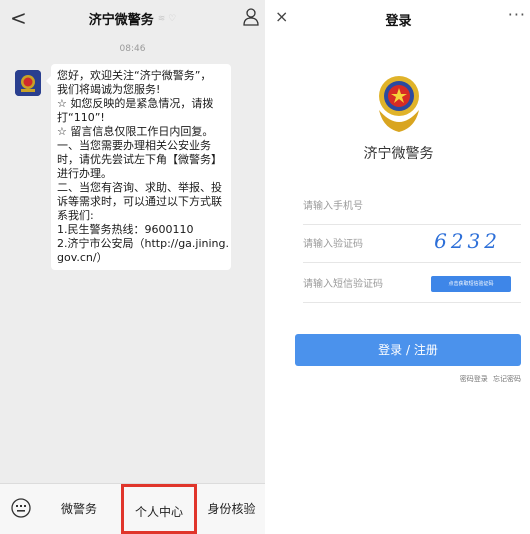  I want to click on message-line: 诉等需求时，可以通过以下方式联, so click(139, 201).